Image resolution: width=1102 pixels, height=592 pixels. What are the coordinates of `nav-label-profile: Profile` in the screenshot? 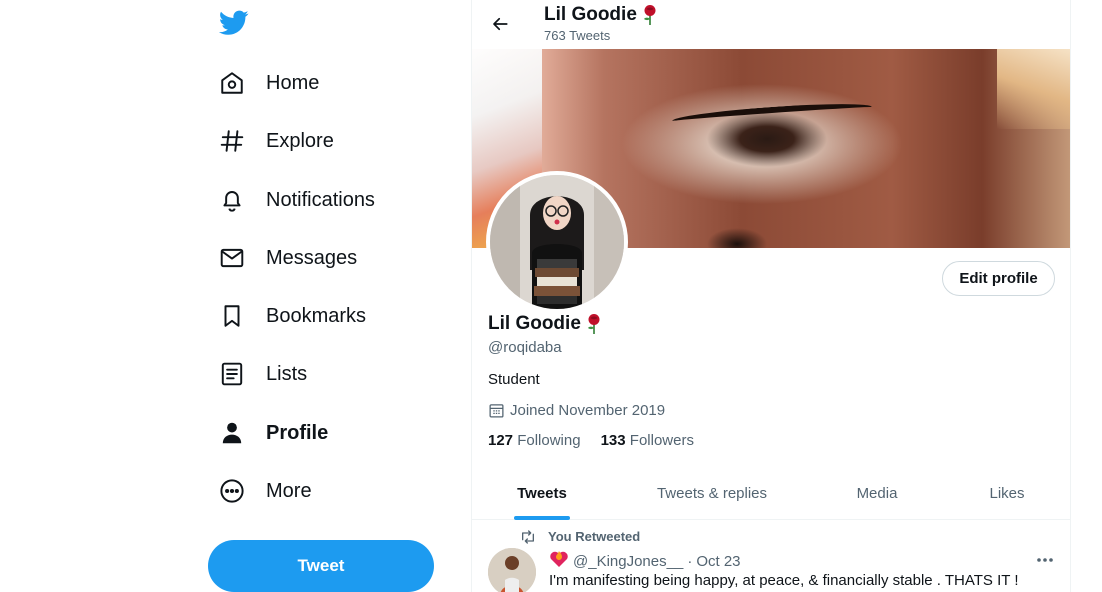 It's located at (297, 432).